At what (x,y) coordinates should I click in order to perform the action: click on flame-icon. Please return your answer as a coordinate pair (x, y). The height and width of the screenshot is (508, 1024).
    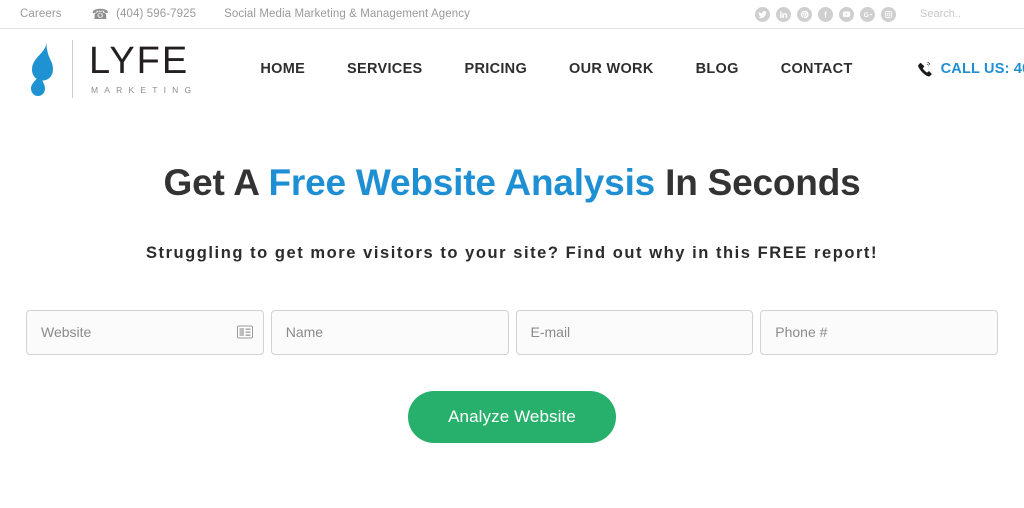
    Looking at the image, I should click on (42, 69).